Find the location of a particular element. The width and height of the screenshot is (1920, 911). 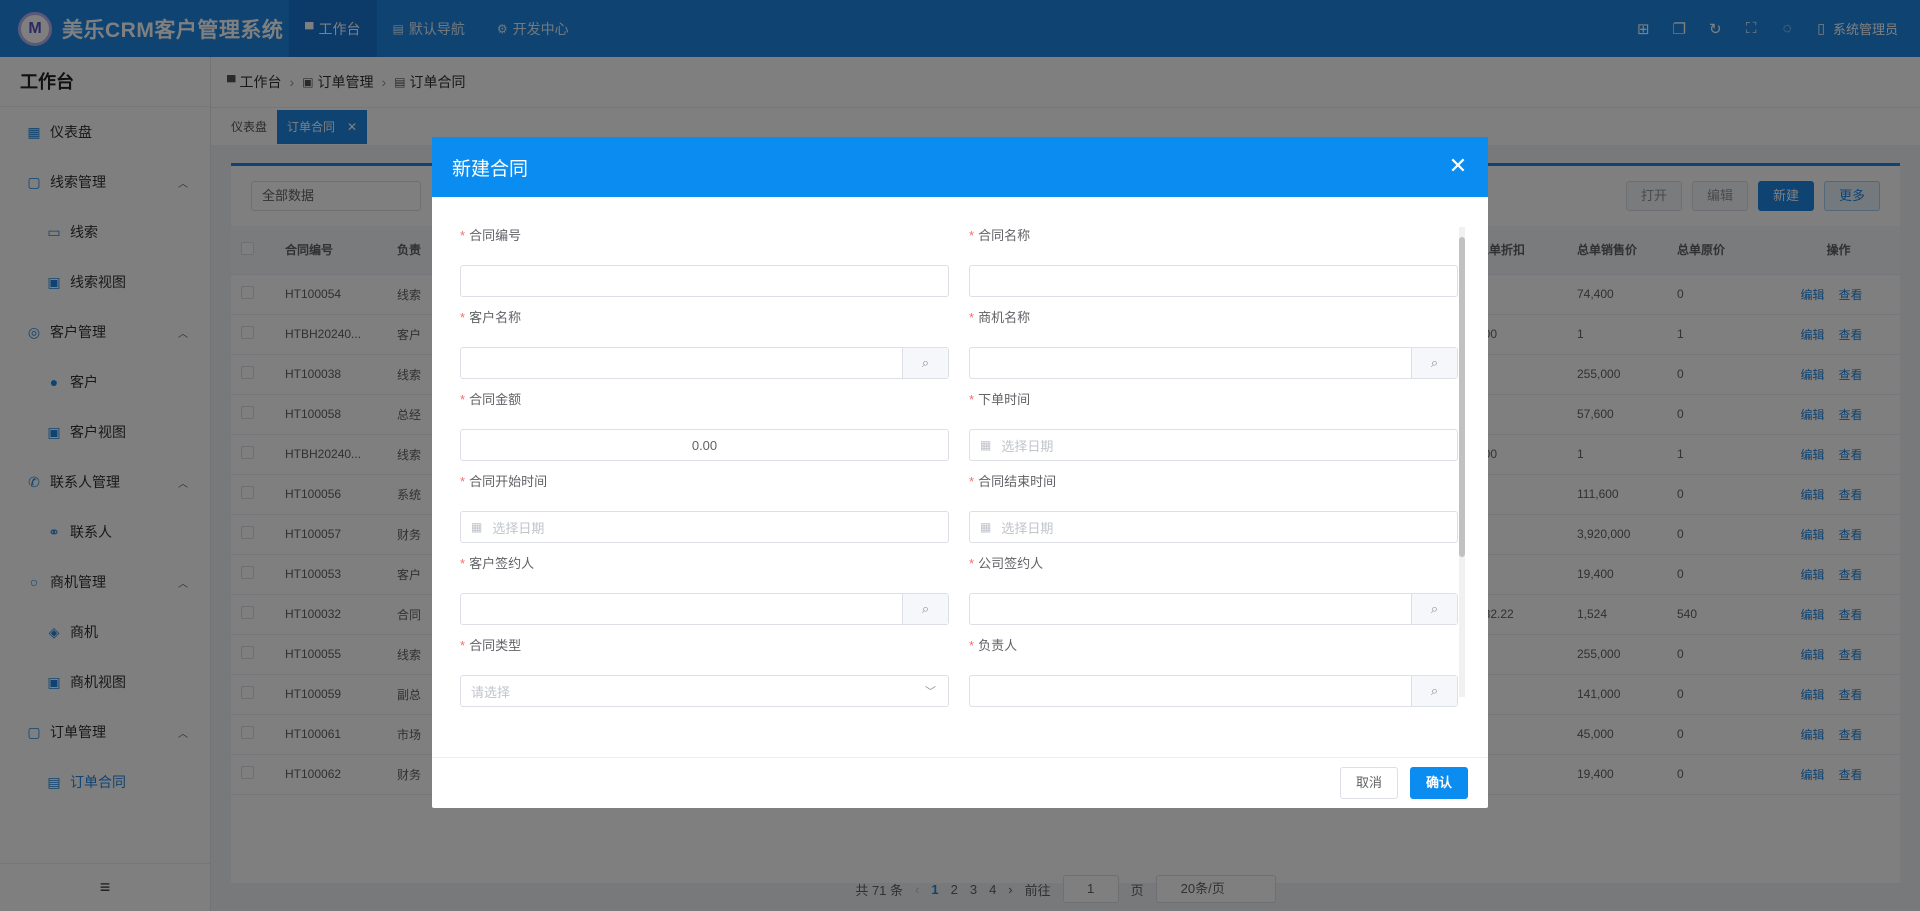

field-label: * 合同结束时间 is located at coordinates (1213, 481).